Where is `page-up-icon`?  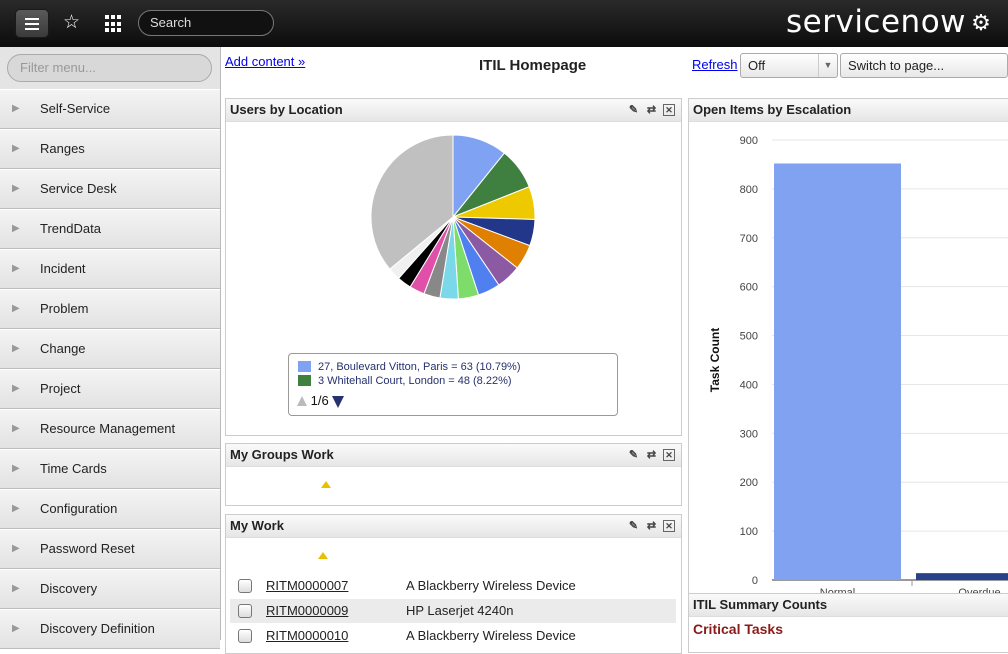 page-up-icon is located at coordinates (302, 401).